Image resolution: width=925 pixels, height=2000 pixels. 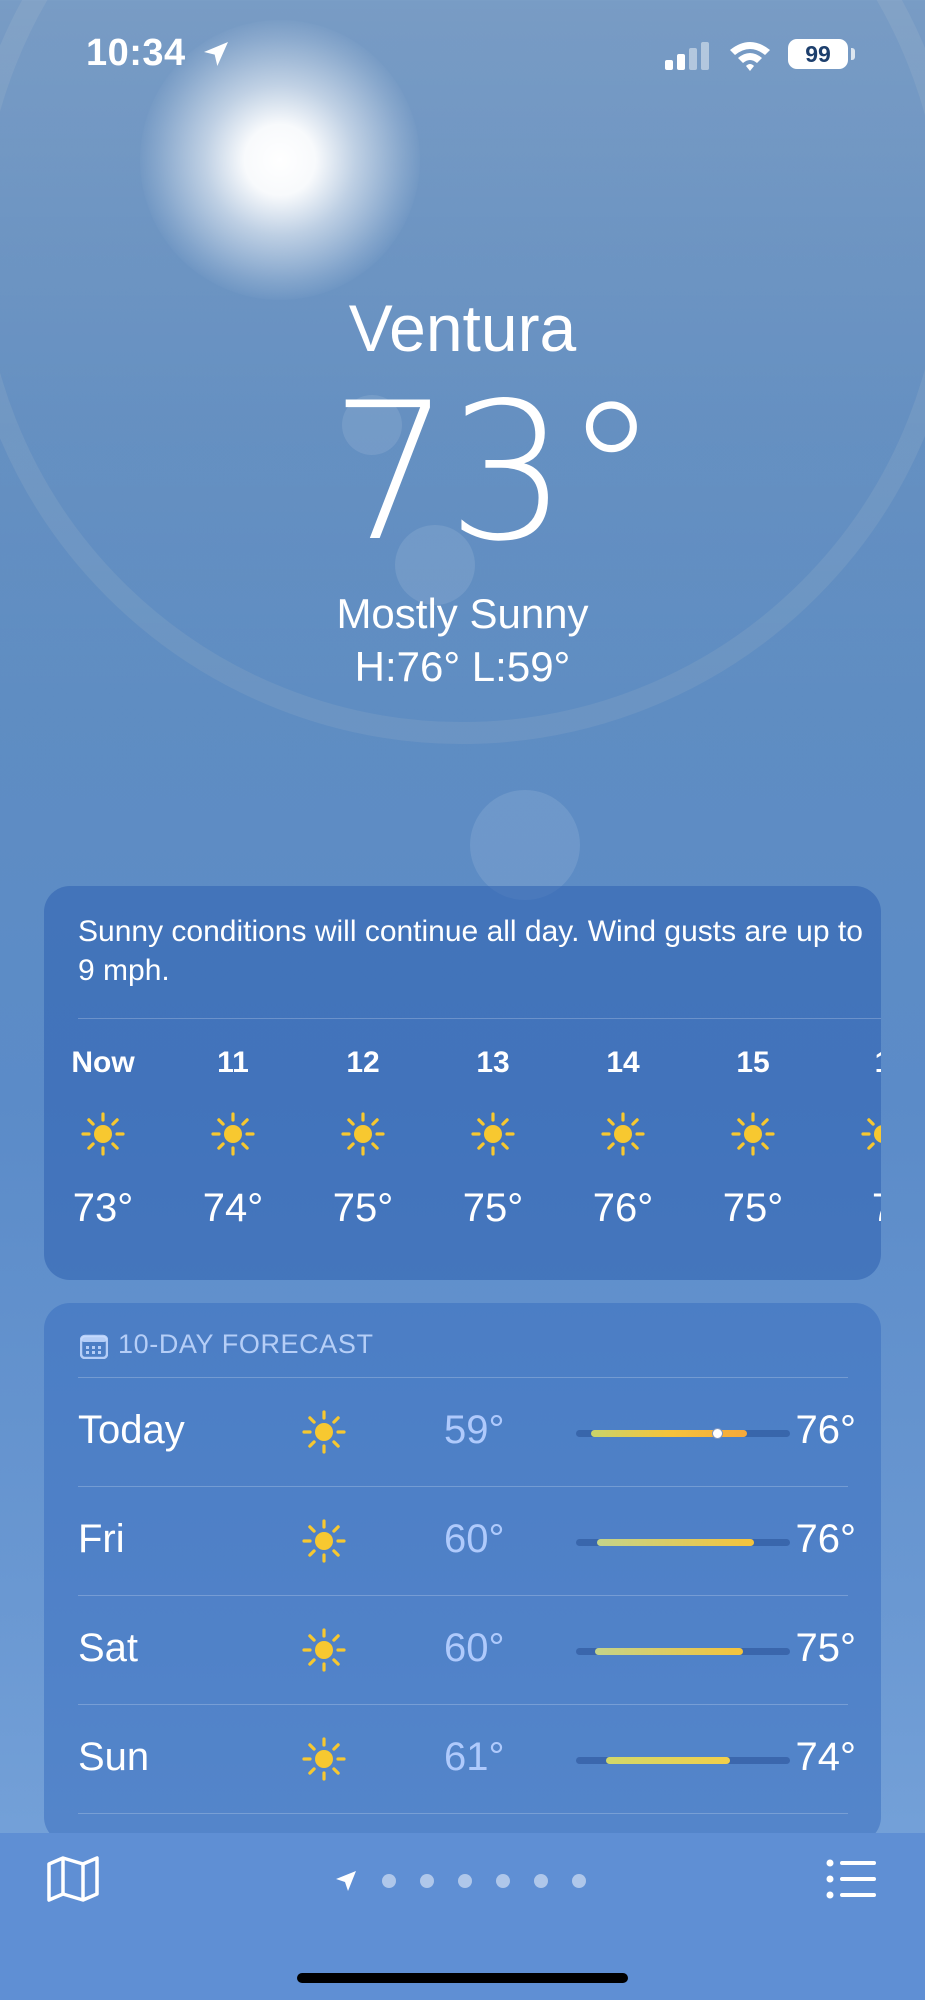 I want to click on wifi-icon, so click(x=750, y=56).